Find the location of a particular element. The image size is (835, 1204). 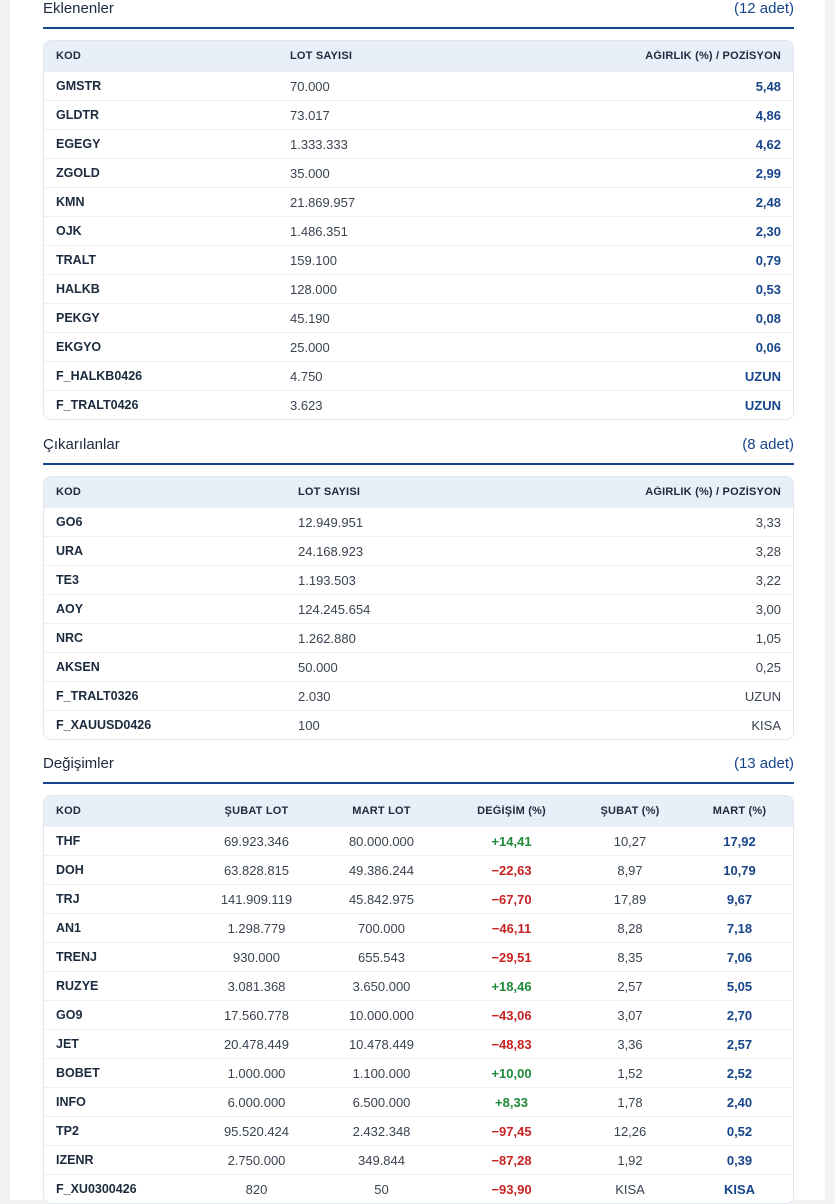

code-cell: GO9 is located at coordinates (69, 1015).